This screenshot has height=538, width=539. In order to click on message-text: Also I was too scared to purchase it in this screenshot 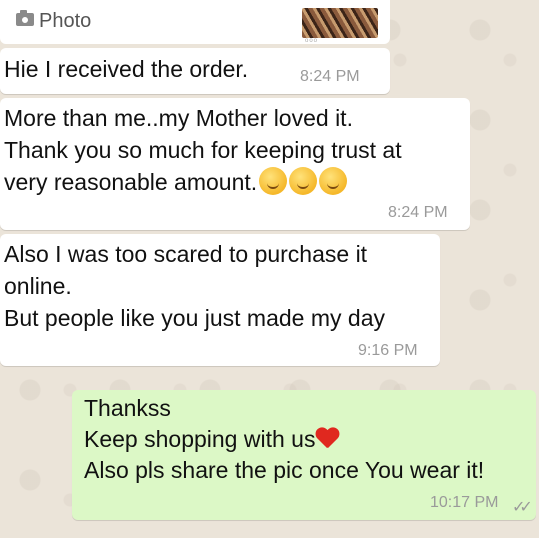, I will do `click(186, 254)`.